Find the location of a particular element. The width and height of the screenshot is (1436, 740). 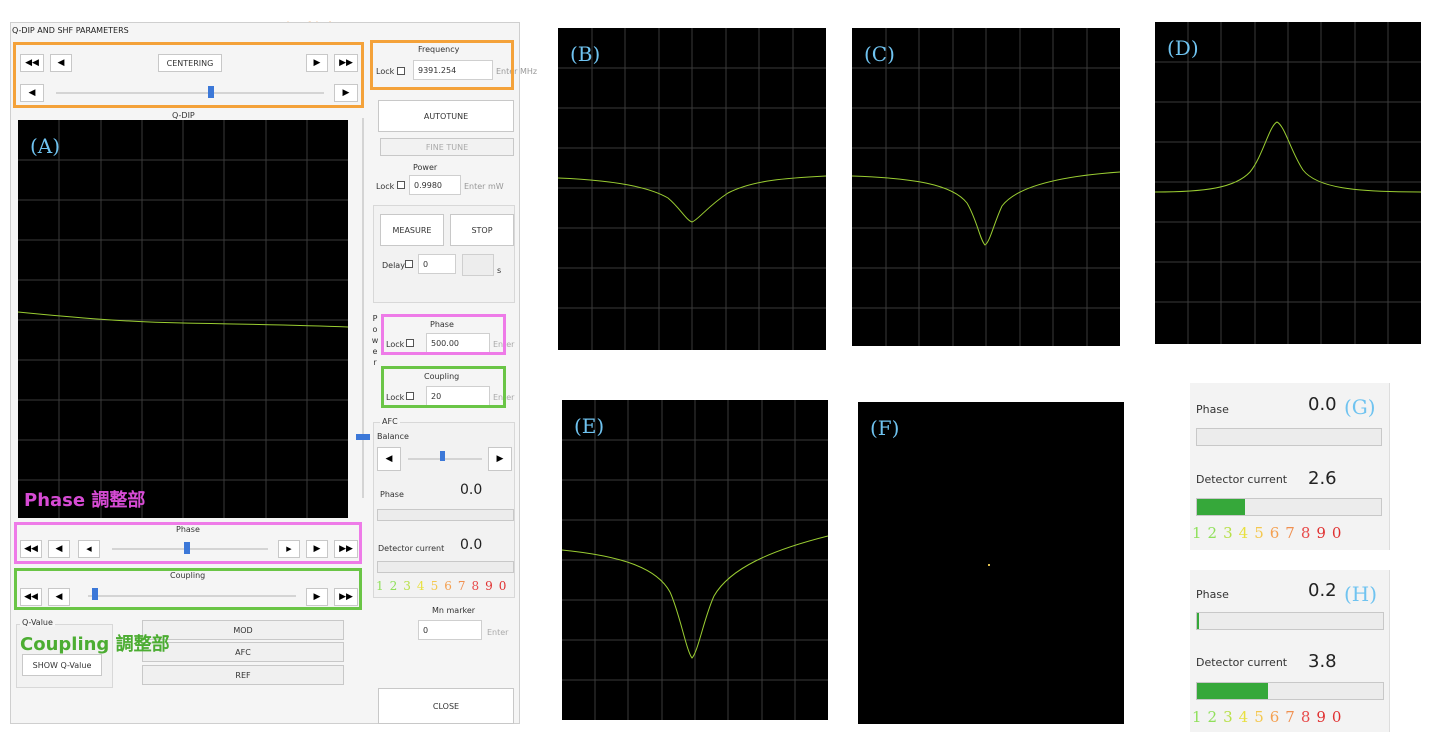

afc-mode-button: AFC is located at coordinates (243, 652).